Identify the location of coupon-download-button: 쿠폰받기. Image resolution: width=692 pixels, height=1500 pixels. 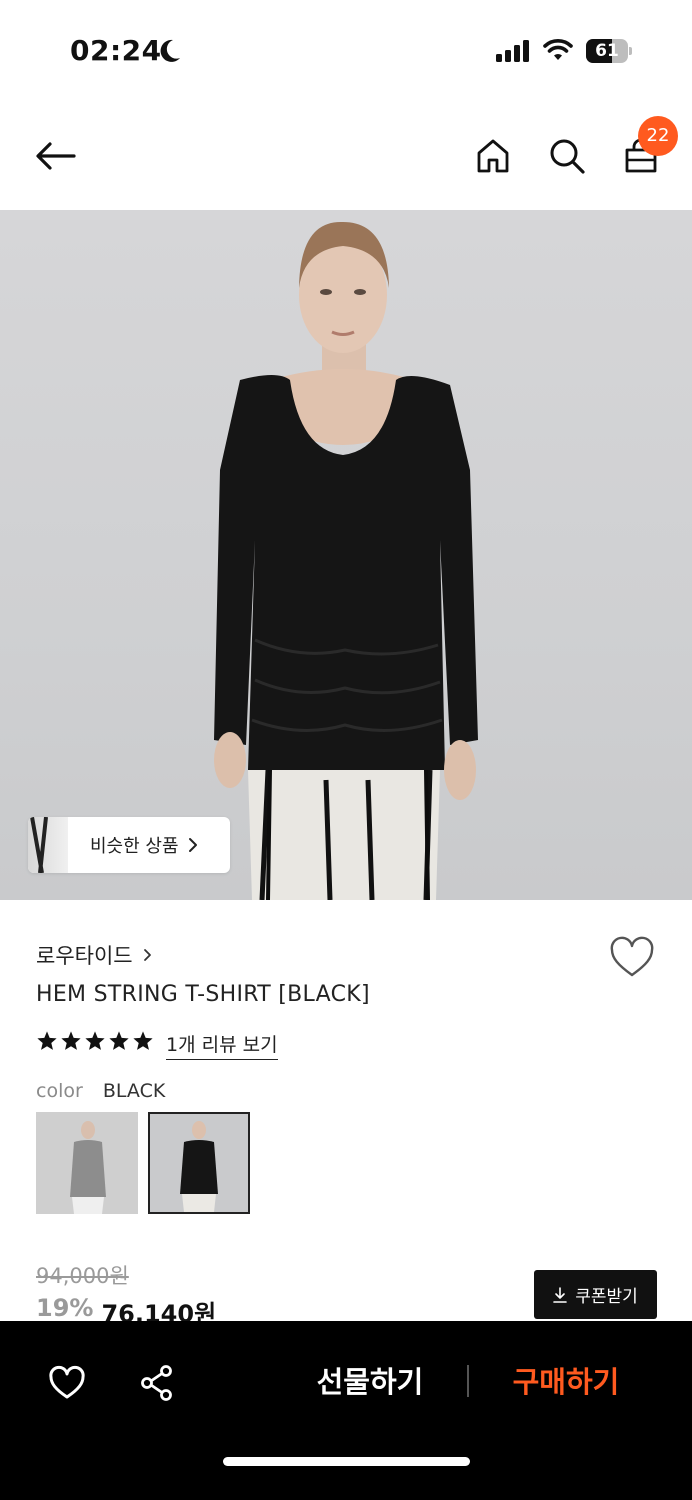
(595, 1294).